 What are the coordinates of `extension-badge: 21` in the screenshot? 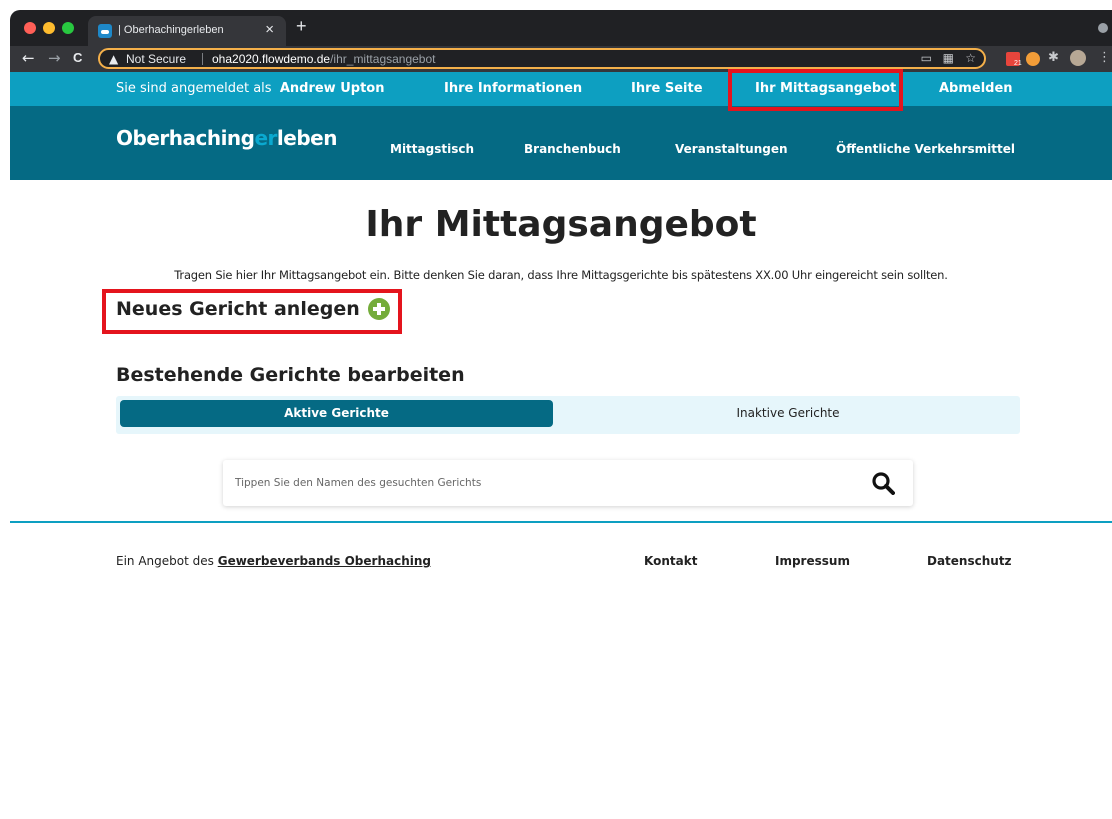 It's located at (1018, 63).